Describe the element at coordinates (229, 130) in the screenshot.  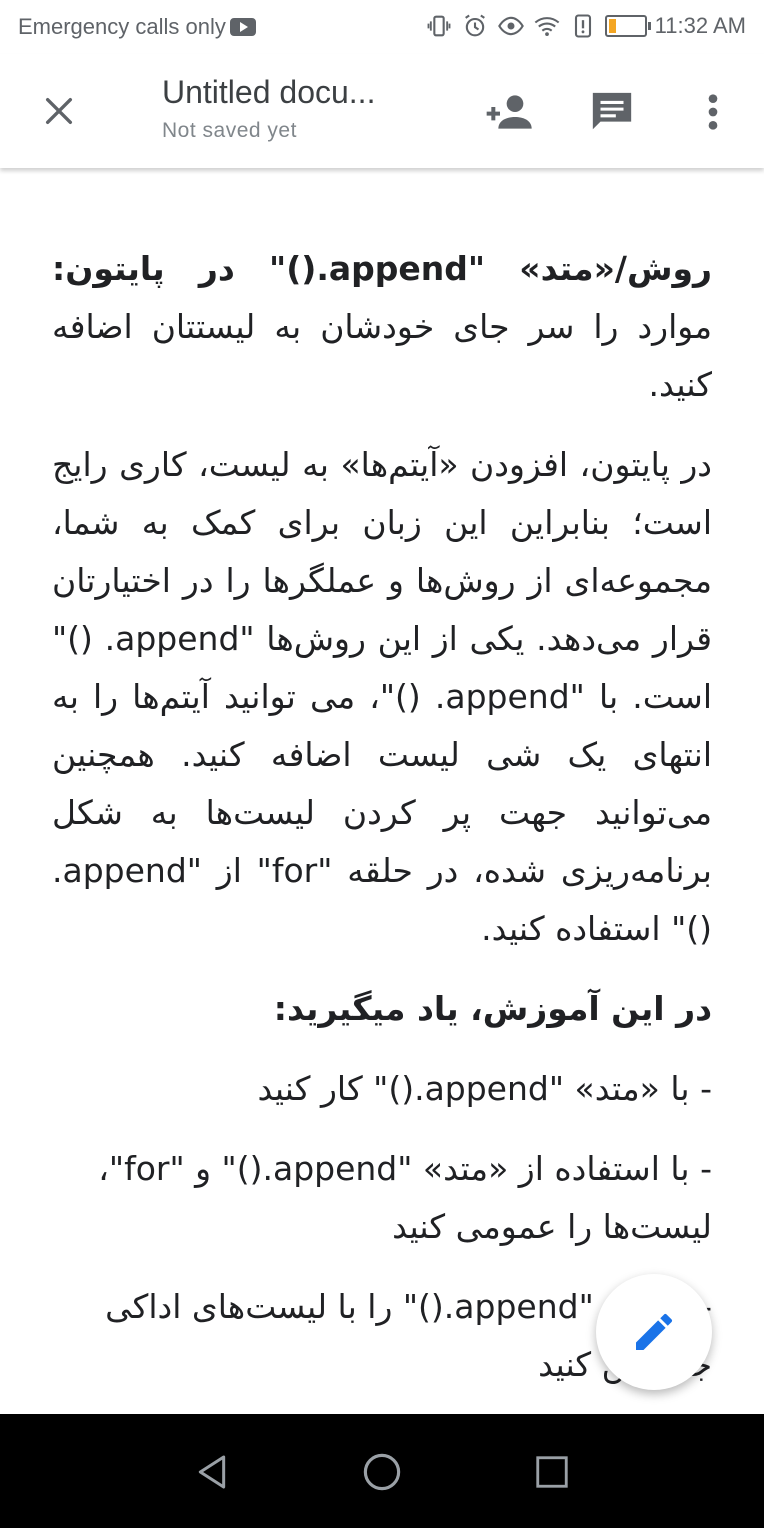
I see `save-status: Not saved yet` at that location.